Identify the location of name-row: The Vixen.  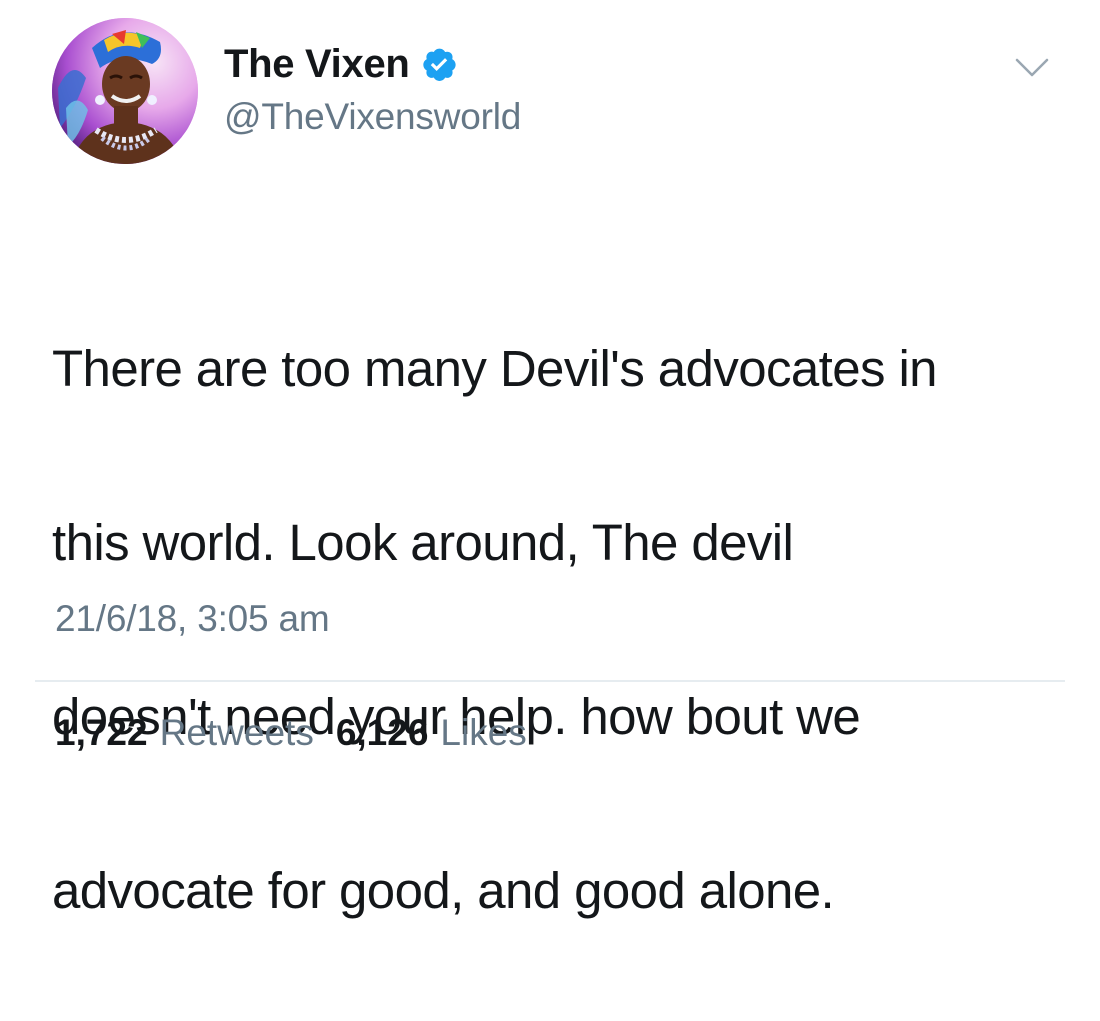
(372, 64).